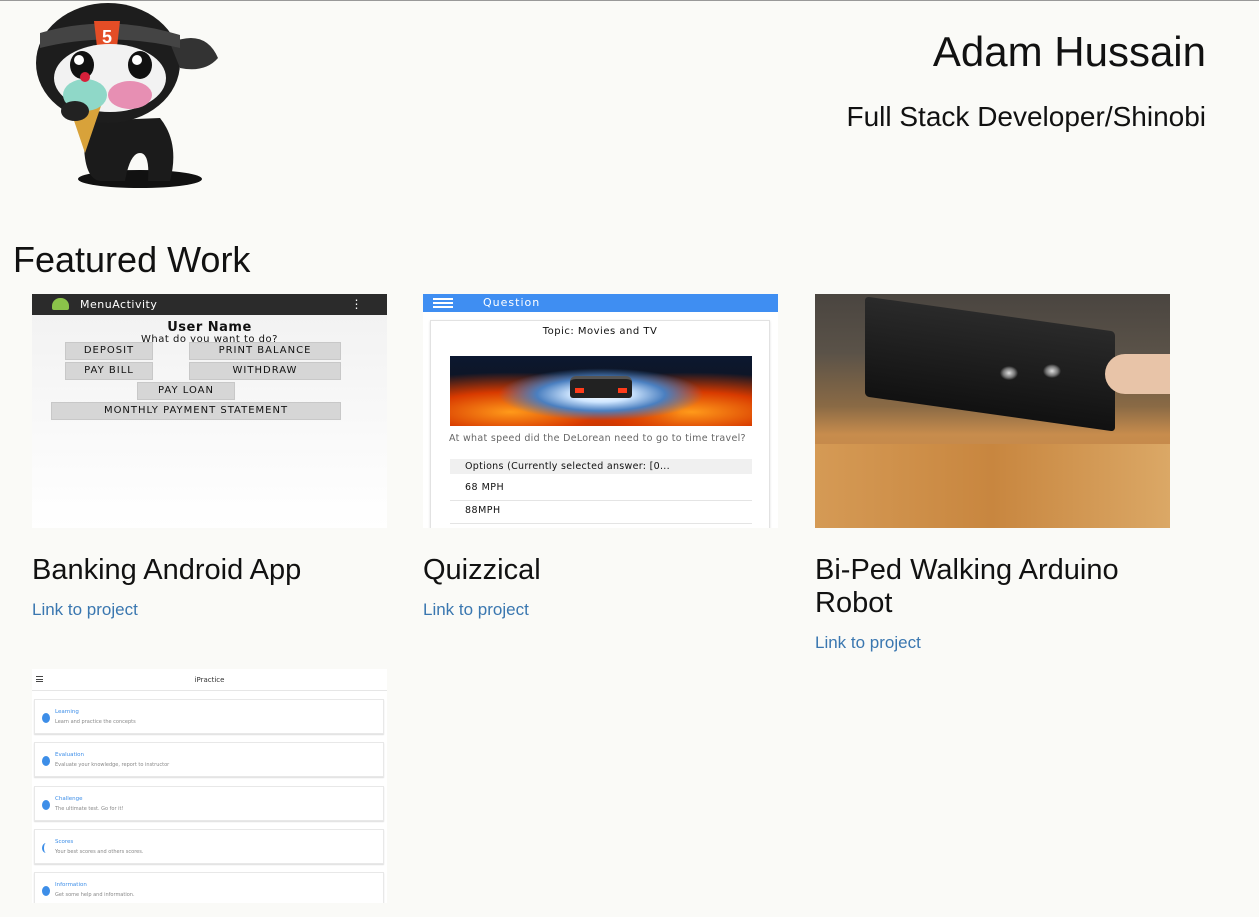  Describe the element at coordinates (482, 570) in the screenshot. I see `project-title: Quizzical` at that location.